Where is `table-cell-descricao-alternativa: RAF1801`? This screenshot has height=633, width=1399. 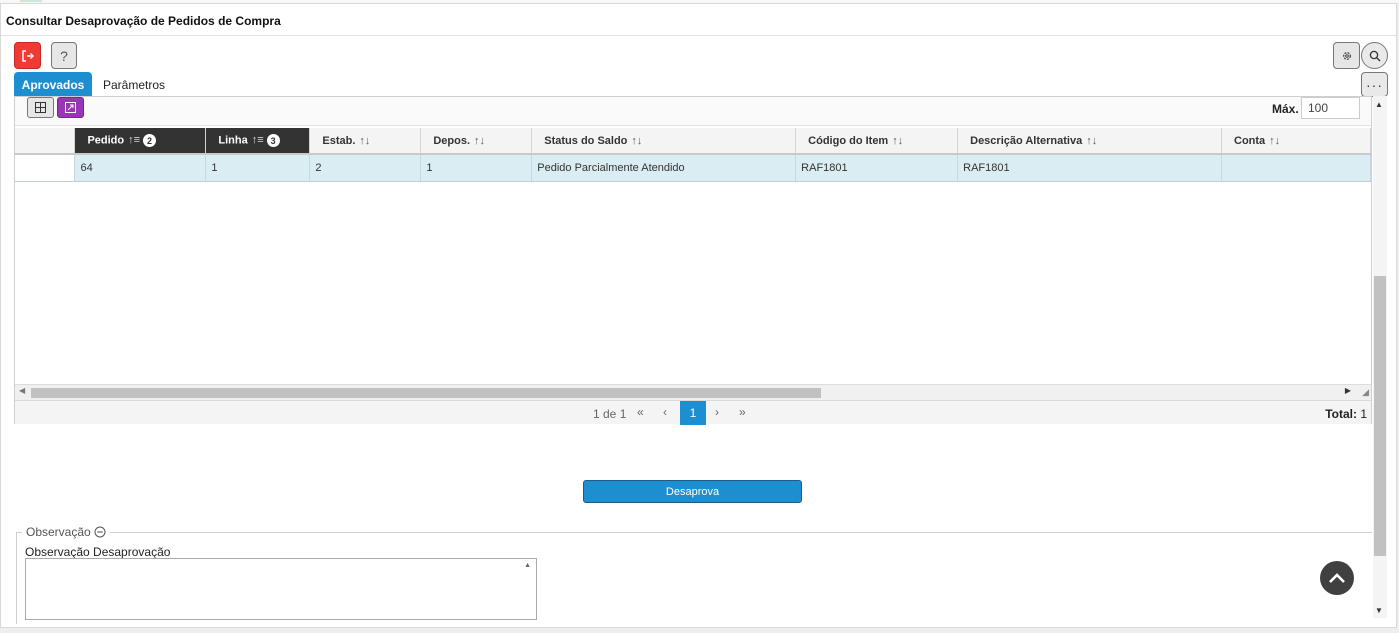 table-cell-descricao-alternativa: RAF1801 is located at coordinates (1089, 168).